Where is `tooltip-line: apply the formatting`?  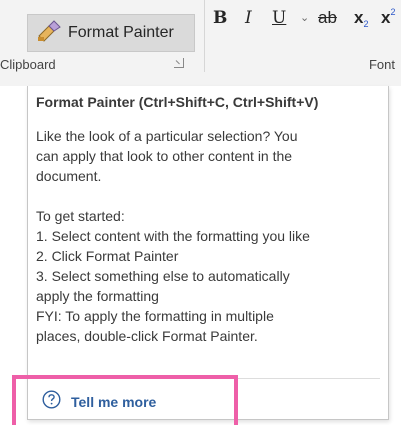 tooltip-line: apply the formatting is located at coordinates (97, 296).